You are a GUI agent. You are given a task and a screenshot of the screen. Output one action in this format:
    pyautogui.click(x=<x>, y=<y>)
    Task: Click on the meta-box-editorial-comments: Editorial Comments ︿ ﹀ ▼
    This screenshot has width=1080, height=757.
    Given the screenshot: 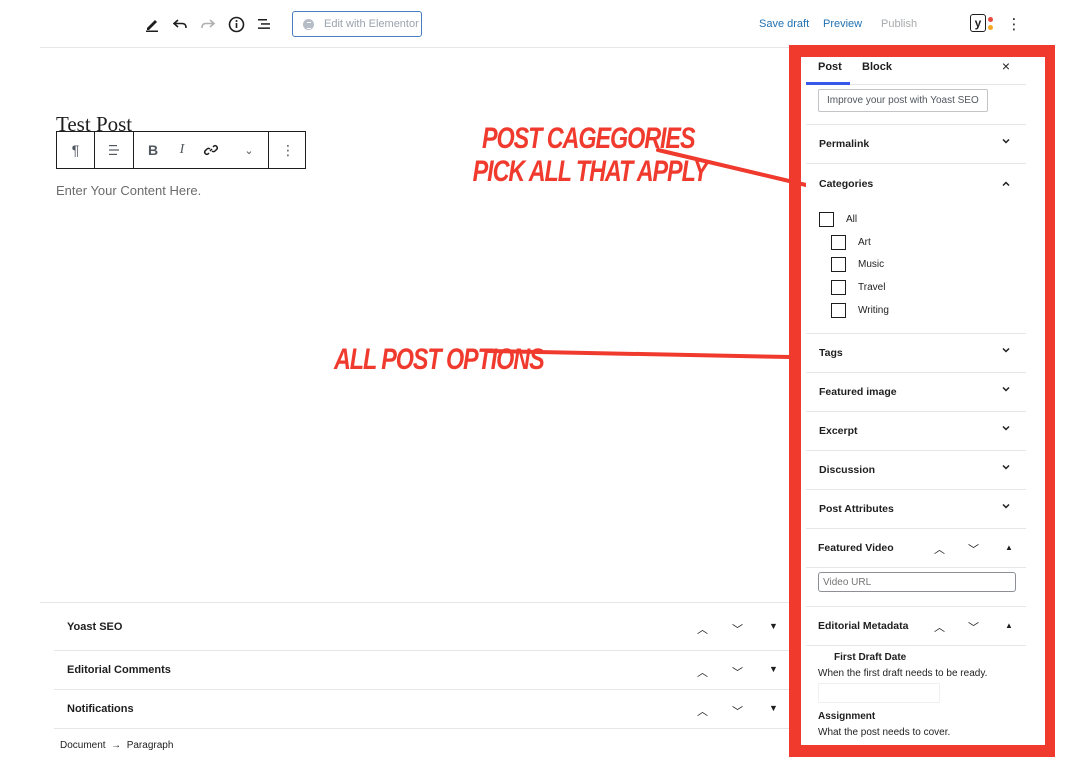 What is the action you would take?
    pyautogui.click(x=422, y=670)
    